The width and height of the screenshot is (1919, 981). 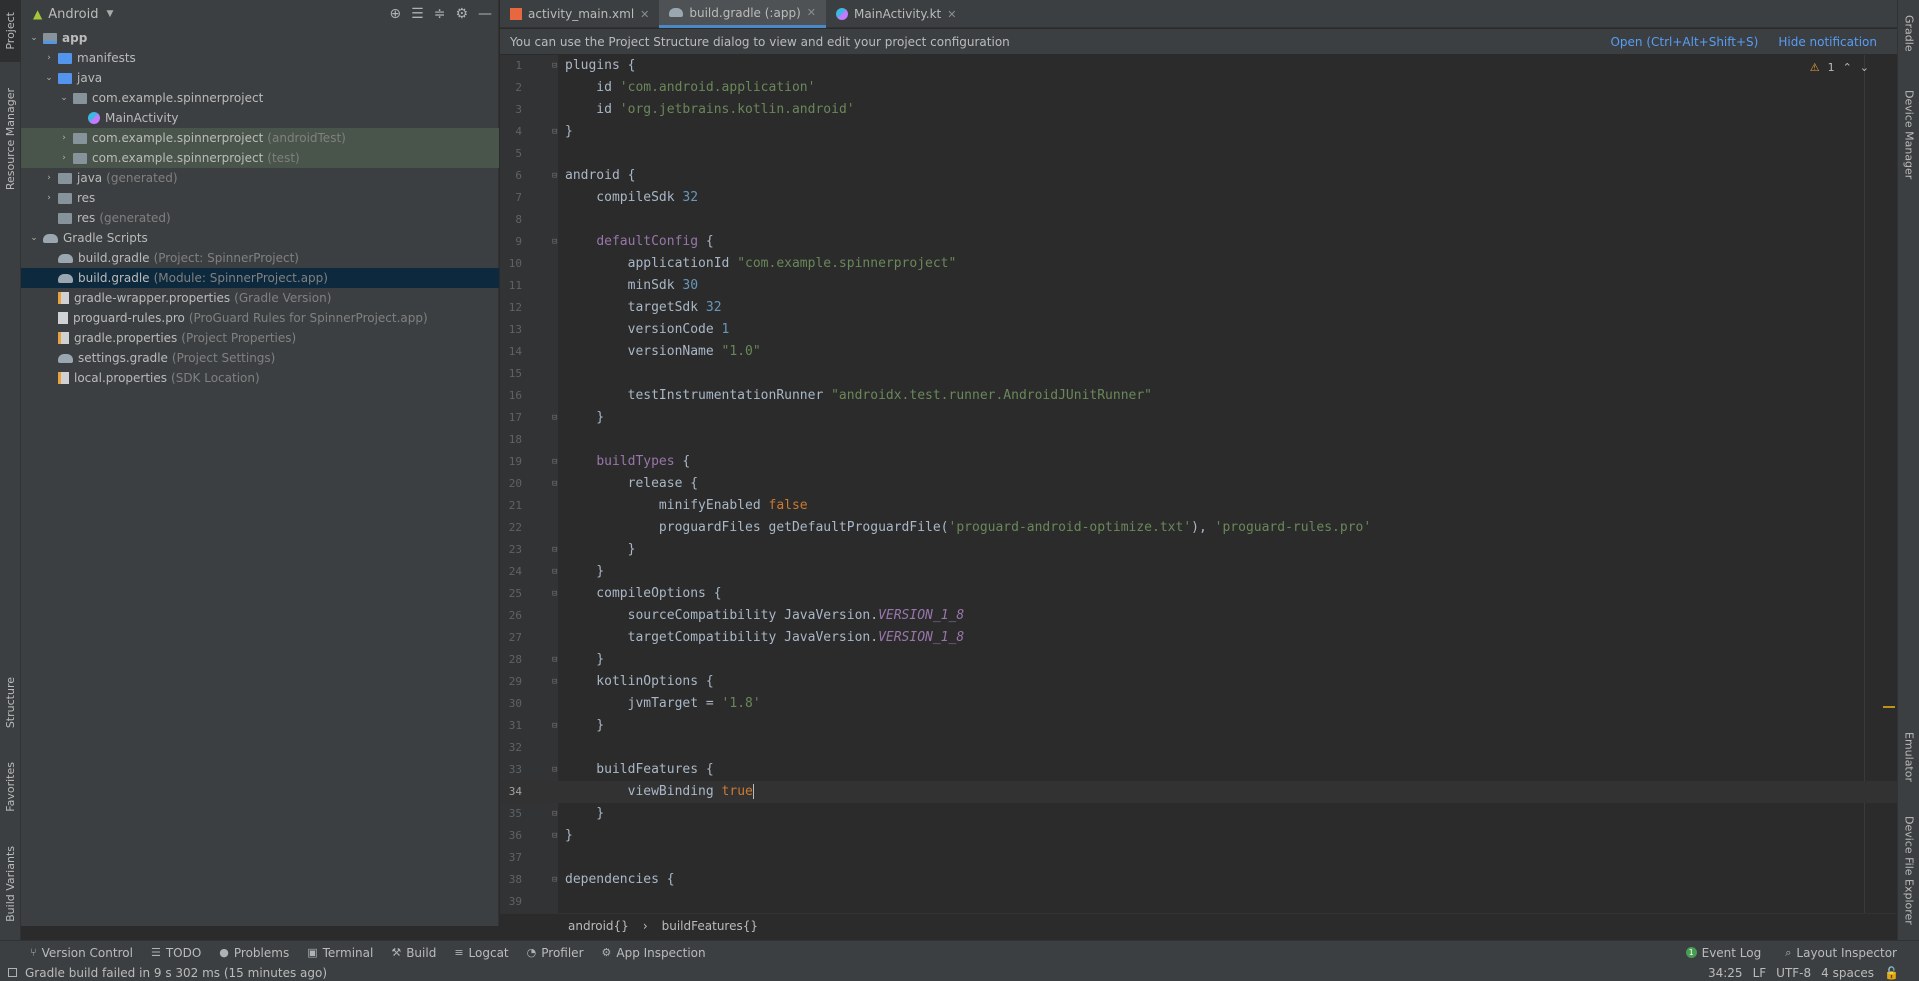 What do you see at coordinates (413, 953) in the screenshot?
I see `bottom-tool-build: ⚒ Build` at bounding box center [413, 953].